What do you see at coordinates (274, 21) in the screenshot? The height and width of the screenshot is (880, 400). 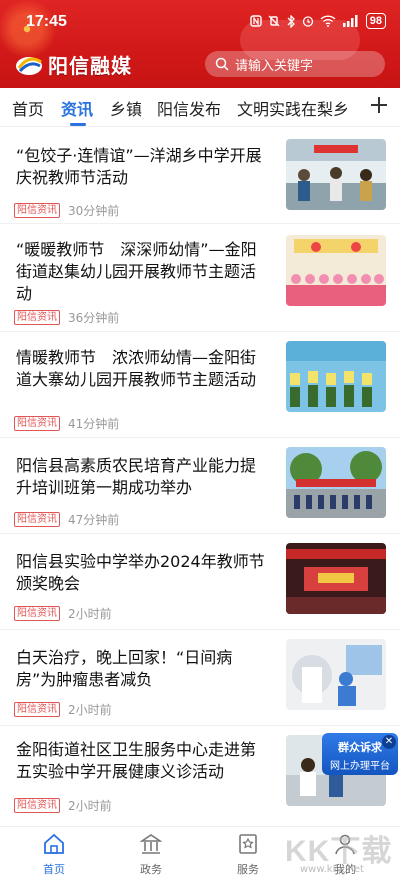 I see `mute-icon` at bounding box center [274, 21].